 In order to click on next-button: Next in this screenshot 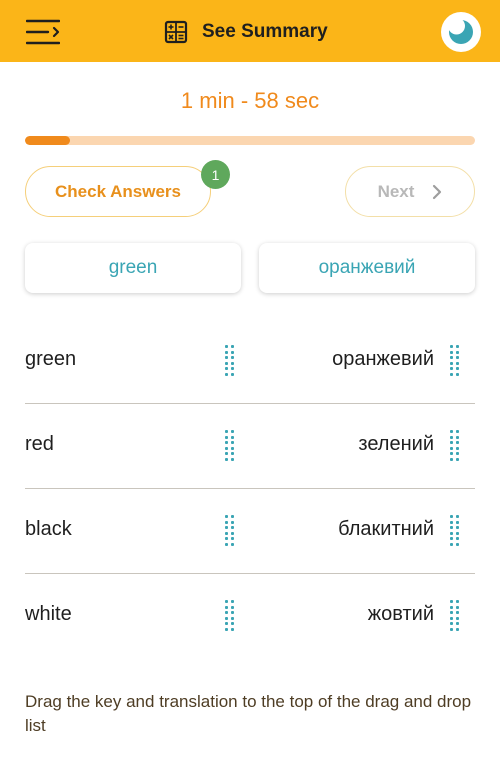, I will do `click(410, 191)`.